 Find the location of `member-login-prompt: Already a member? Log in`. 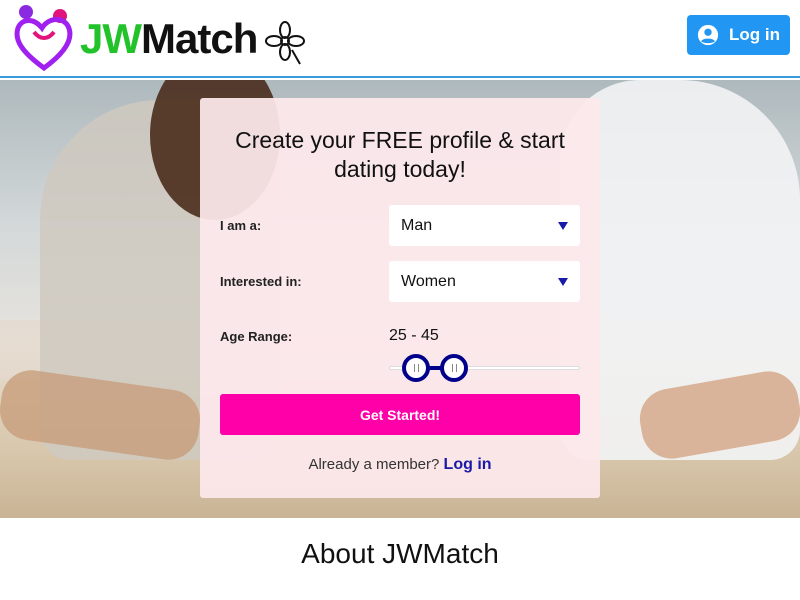

member-login-prompt: Already a member? Log in is located at coordinates (400, 465).